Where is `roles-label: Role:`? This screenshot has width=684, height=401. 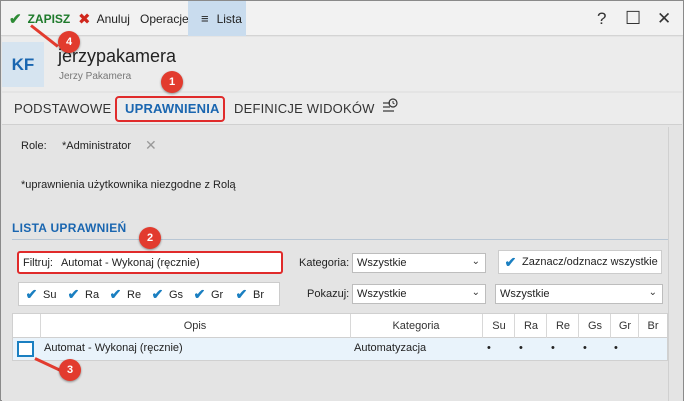
roles-label: Role: is located at coordinates (34, 146).